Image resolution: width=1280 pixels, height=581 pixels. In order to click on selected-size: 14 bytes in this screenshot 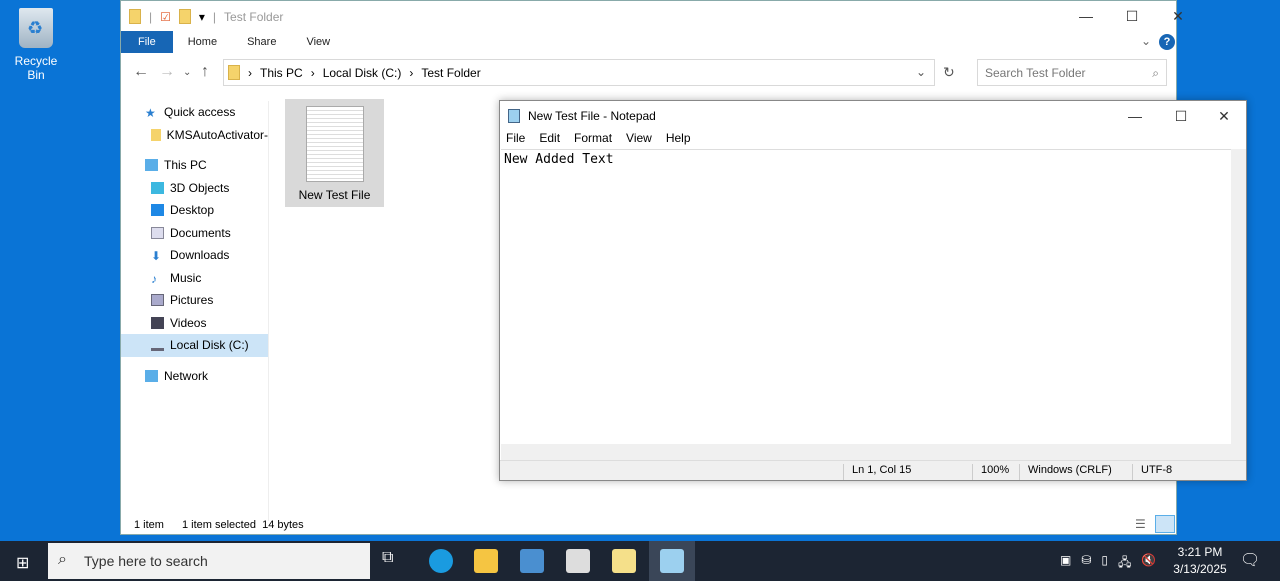, I will do `click(283, 525)`.